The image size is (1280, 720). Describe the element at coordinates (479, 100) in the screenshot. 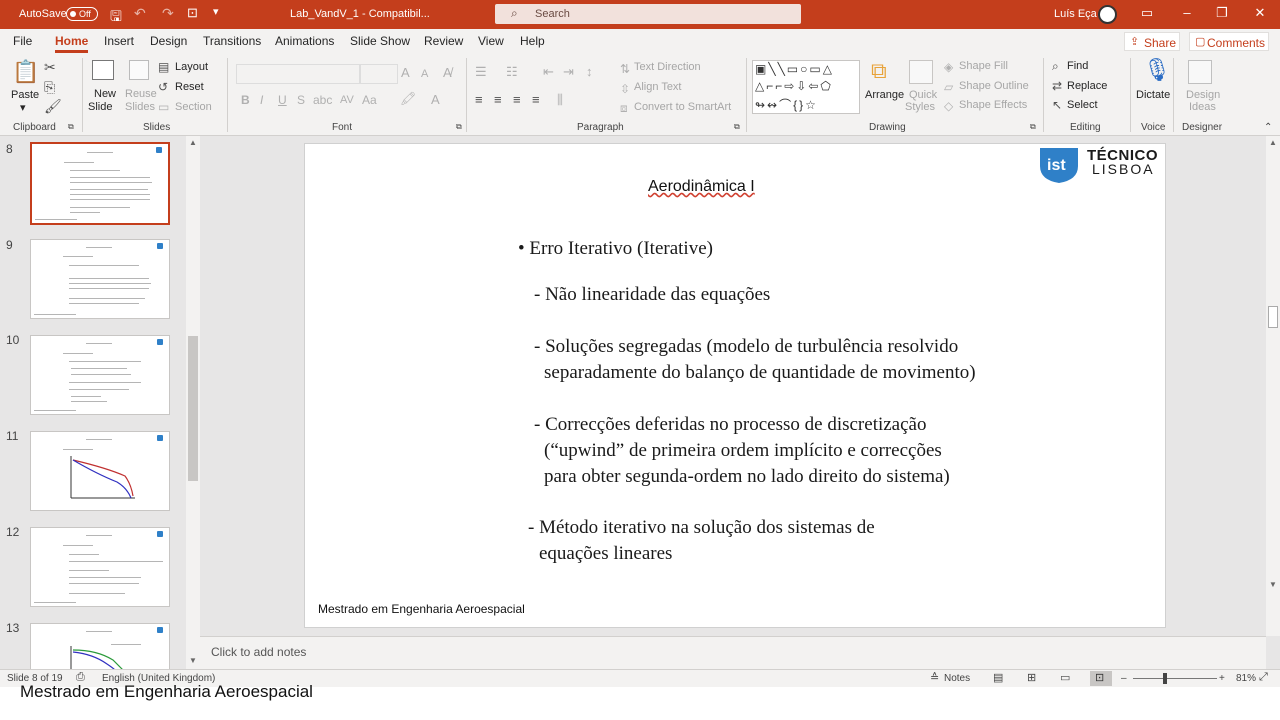

I see `align-left-icon: ≡` at that location.